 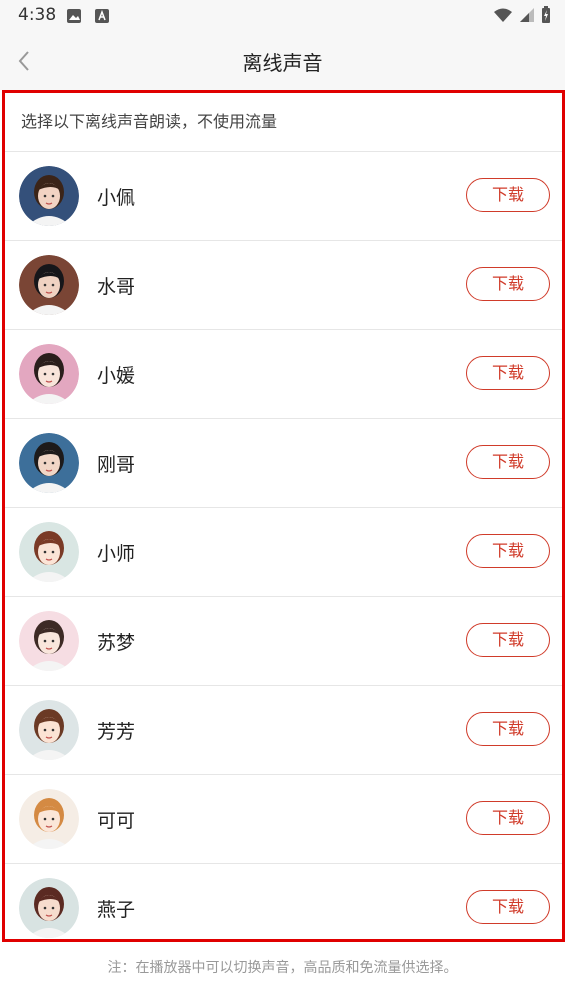 What do you see at coordinates (116, 732) in the screenshot?
I see `voice-name: 芳芳` at bounding box center [116, 732].